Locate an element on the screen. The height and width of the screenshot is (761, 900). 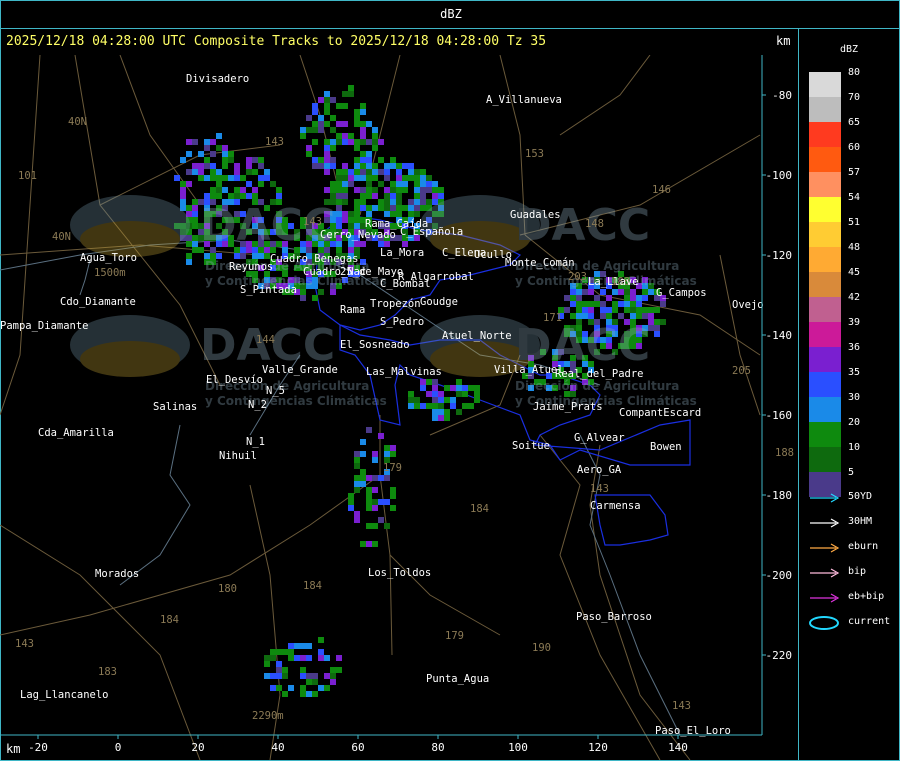
place-label: Real_del_Padre is located at coordinates (599, 374).